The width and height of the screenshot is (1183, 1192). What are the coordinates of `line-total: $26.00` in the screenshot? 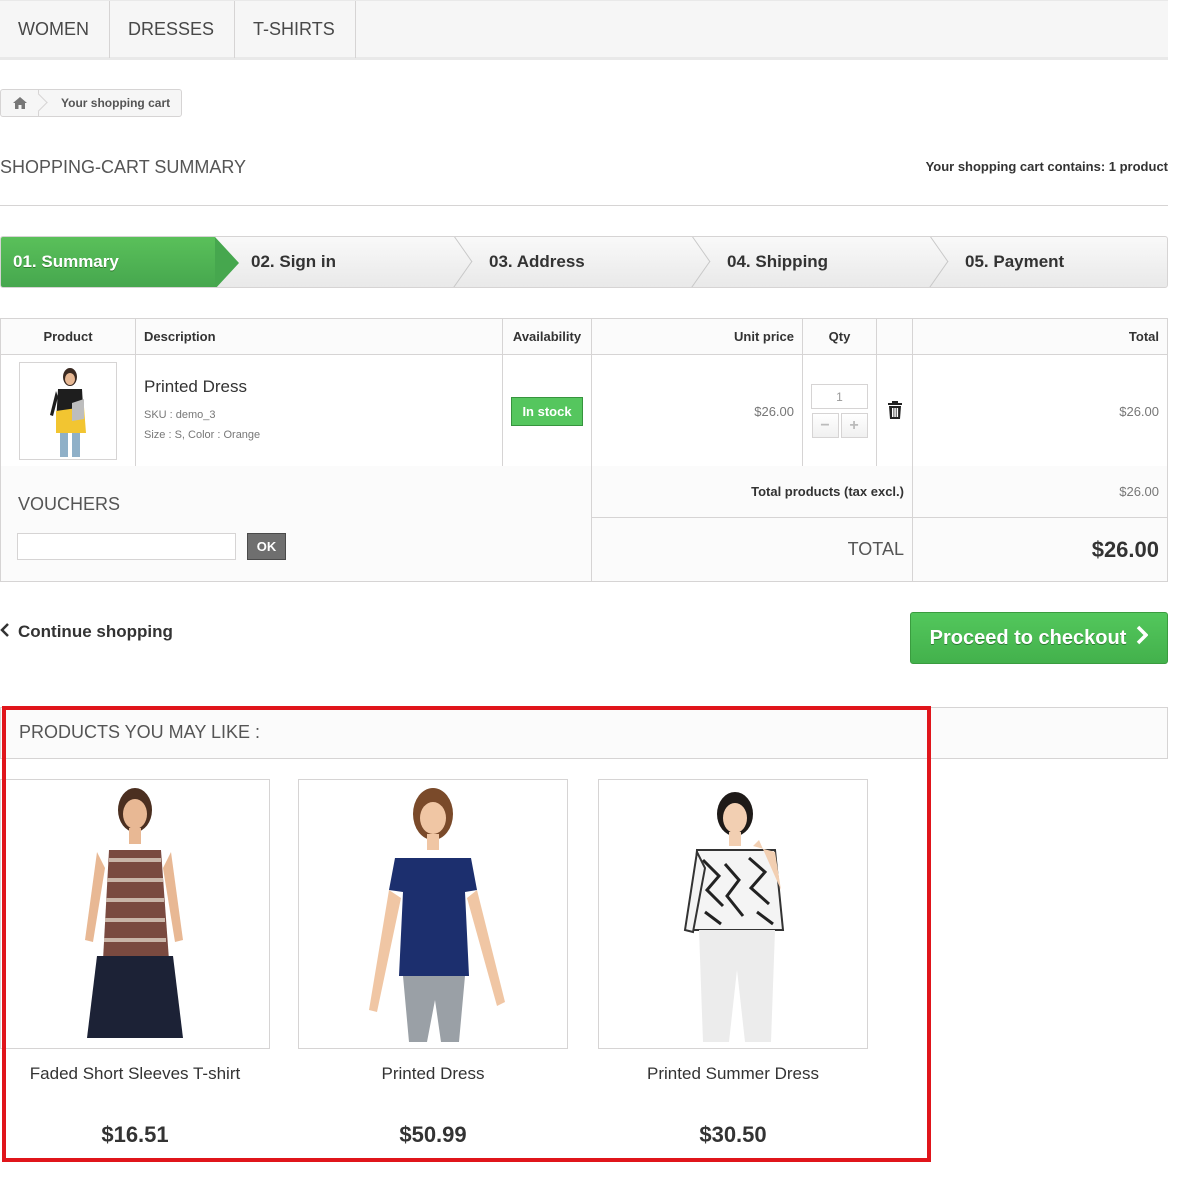 It's located at (1040, 411).